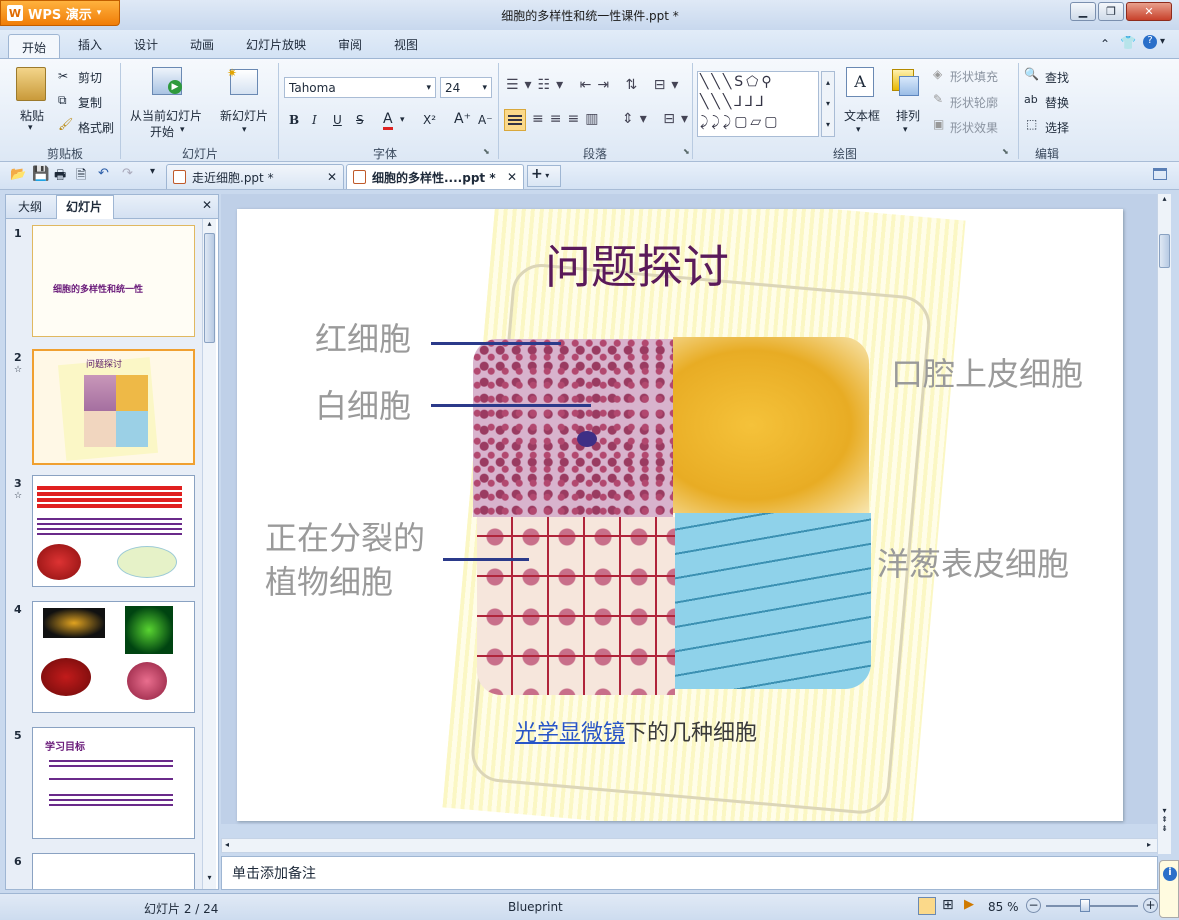 The image size is (1179, 920). I want to click on tab-design: 设计, so click(146, 44).